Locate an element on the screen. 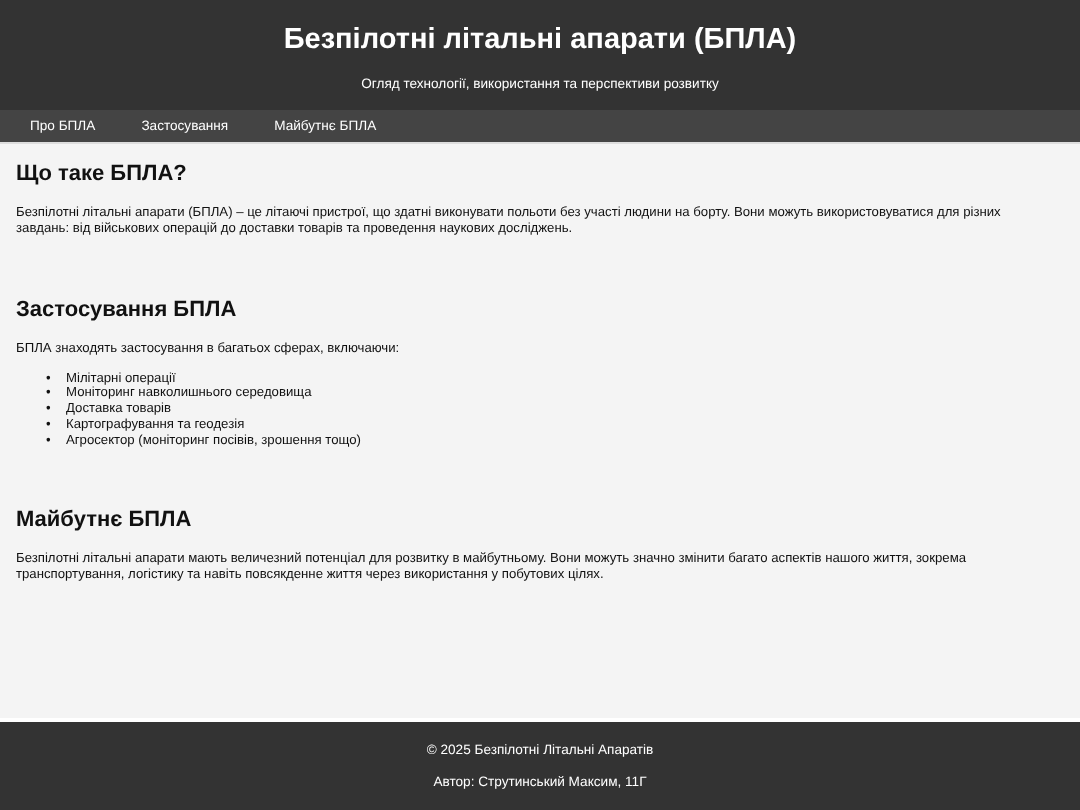 The height and width of the screenshot is (810, 1080). section-heading: Майбутнє БПЛА is located at coordinates (105, 520).